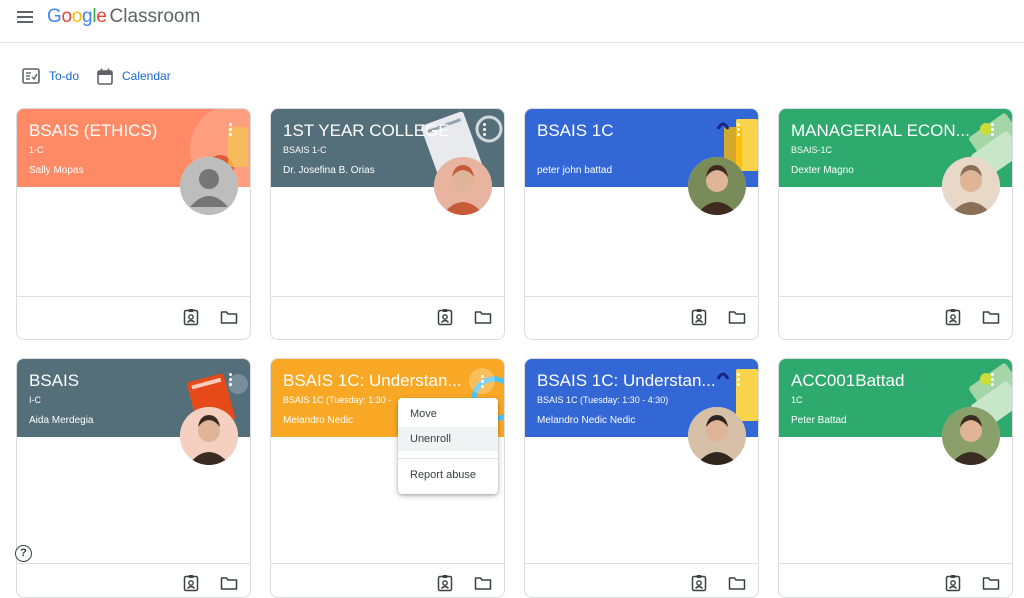  I want to click on todo-icon, so click(31, 76).